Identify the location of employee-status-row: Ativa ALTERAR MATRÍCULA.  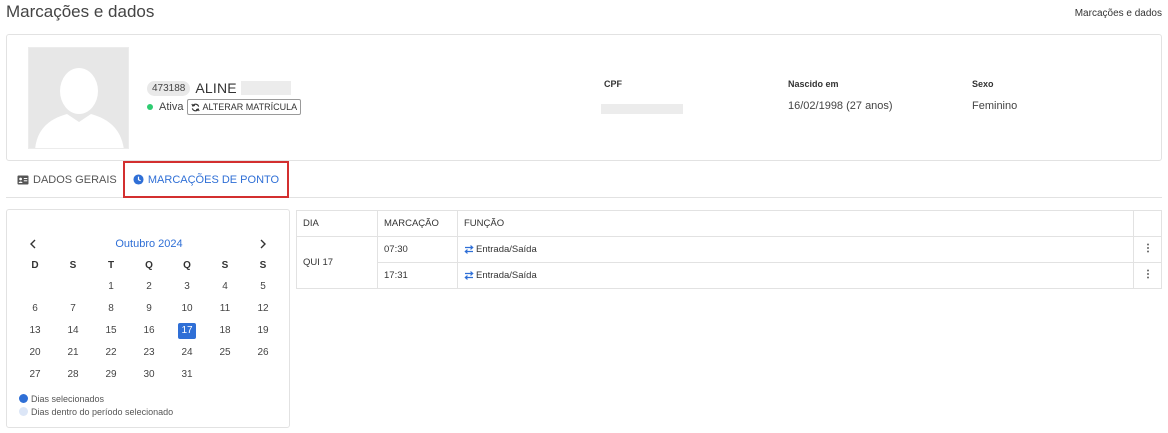
(224, 107).